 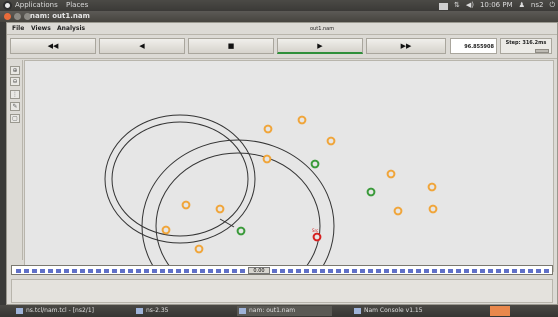 What do you see at coordinates (18, 29) in the screenshot?
I see `menu-file: File` at bounding box center [18, 29].